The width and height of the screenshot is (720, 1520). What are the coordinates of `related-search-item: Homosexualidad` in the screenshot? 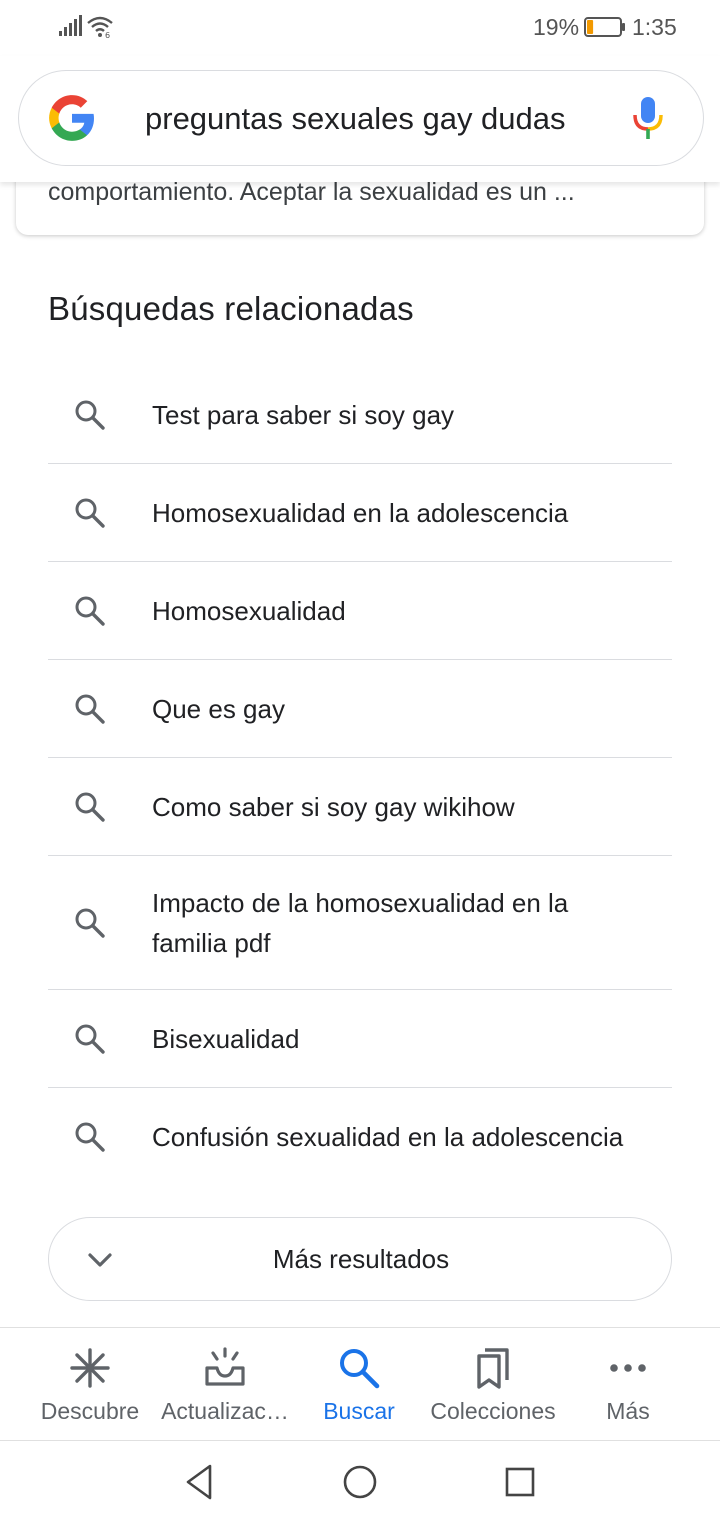 It's located at (360, 611).